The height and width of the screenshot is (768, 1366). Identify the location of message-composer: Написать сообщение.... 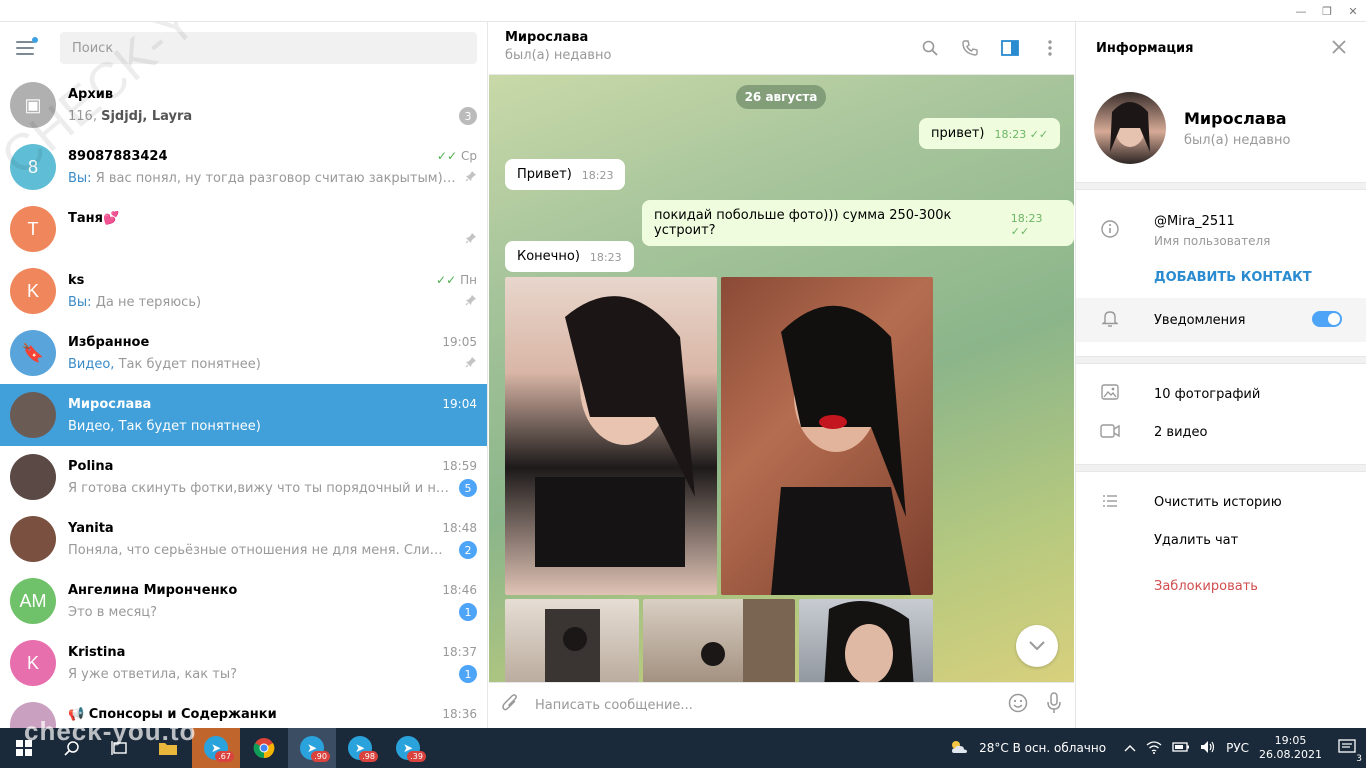
(781, 705).